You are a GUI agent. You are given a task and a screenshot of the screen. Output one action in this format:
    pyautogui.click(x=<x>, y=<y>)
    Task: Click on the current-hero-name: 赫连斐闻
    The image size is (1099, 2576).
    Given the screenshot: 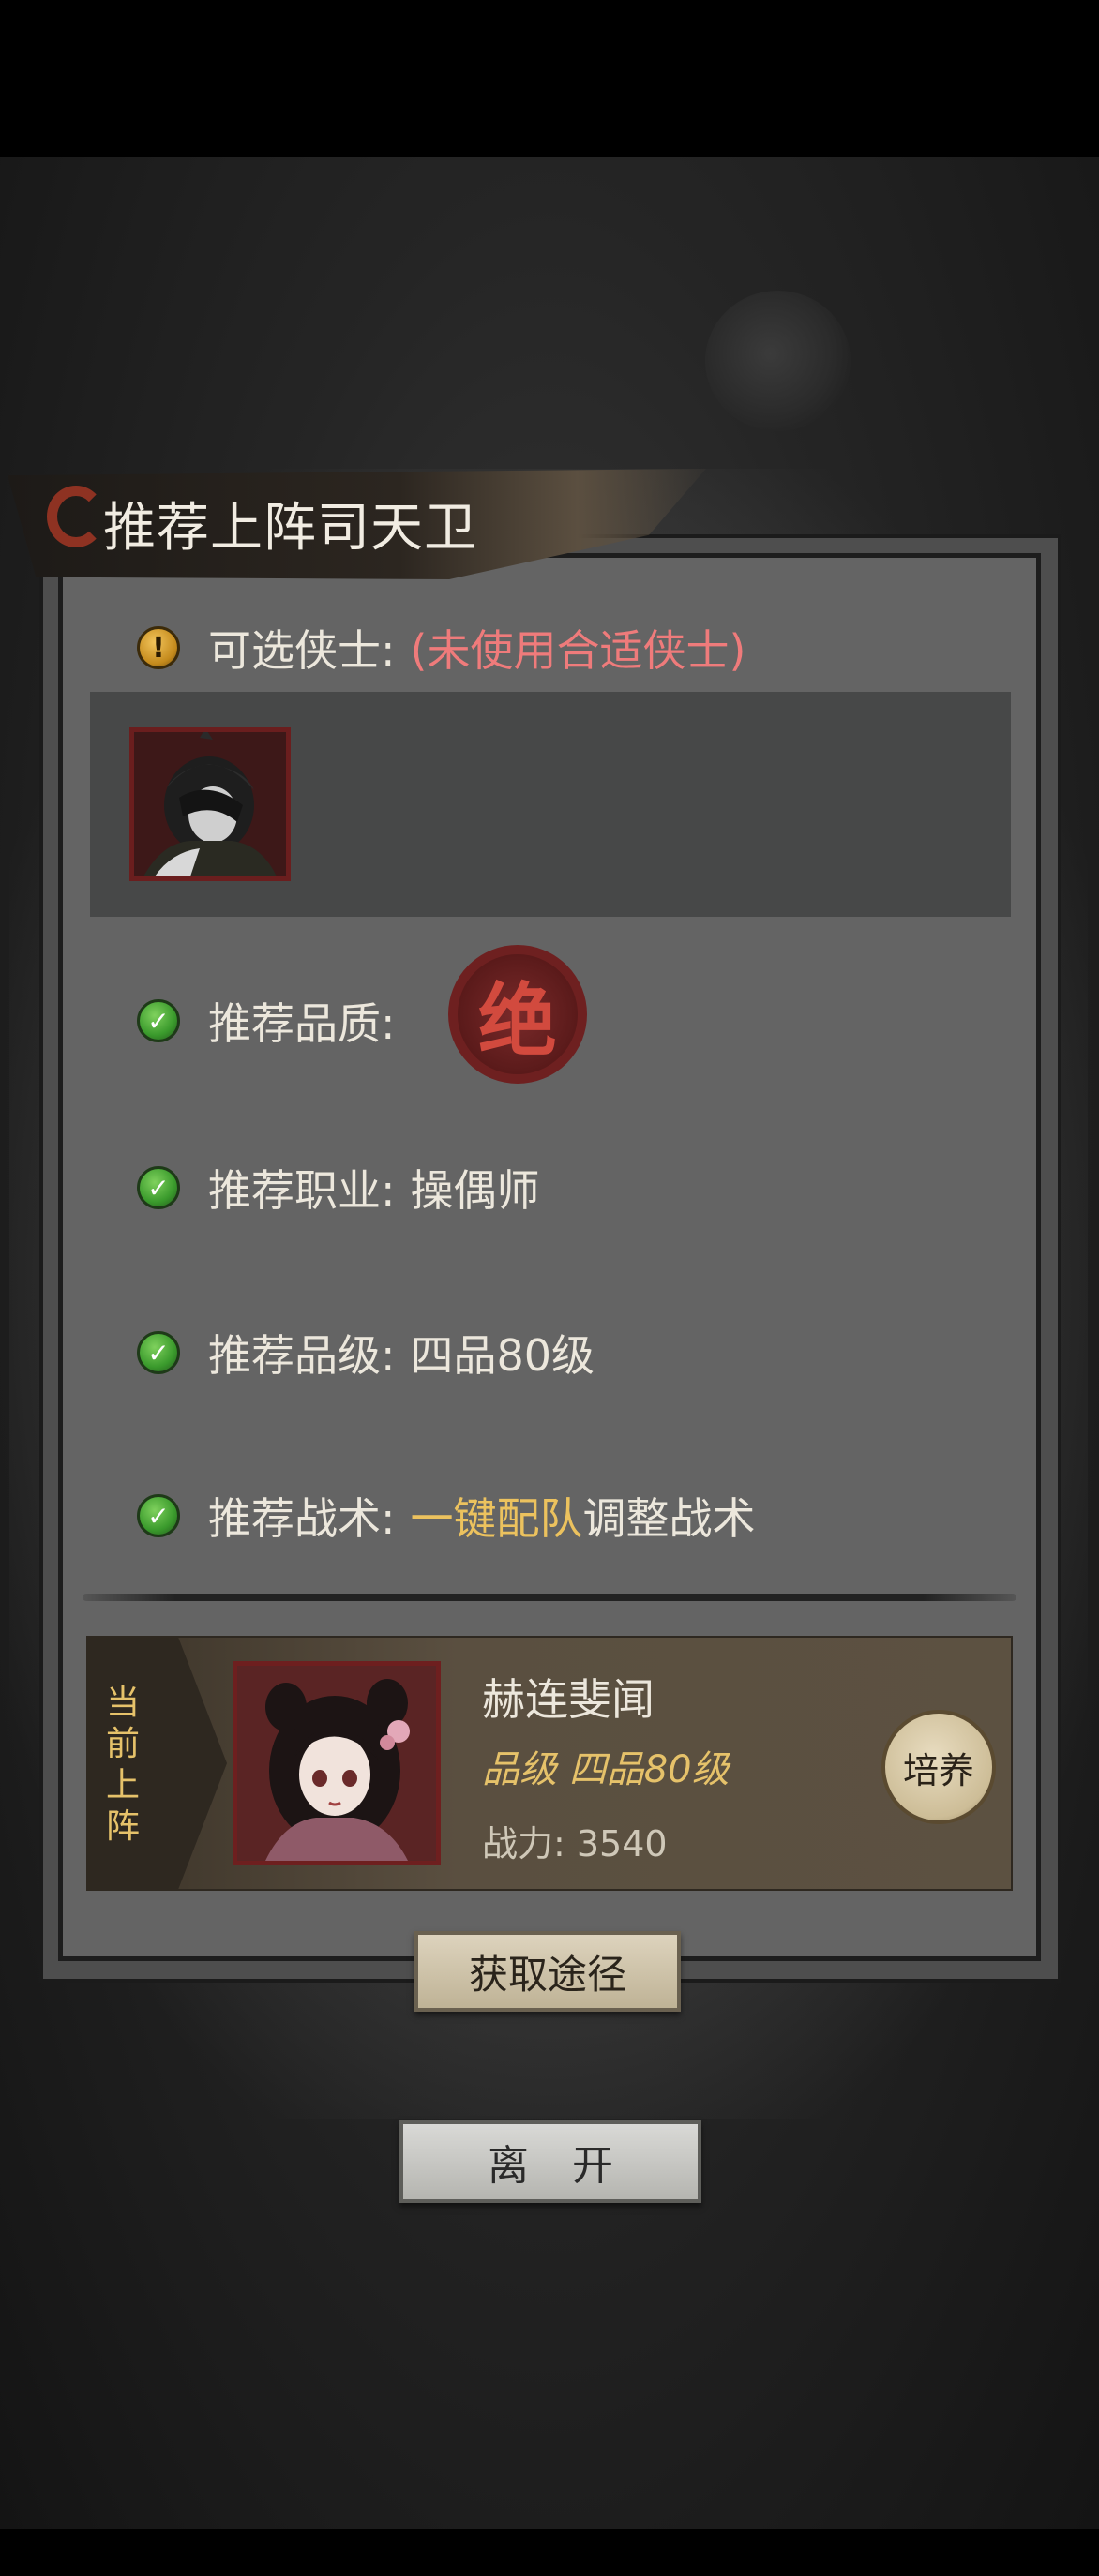 What is the action you would take?
    pyautogui.click(x=568, y=1700)
    